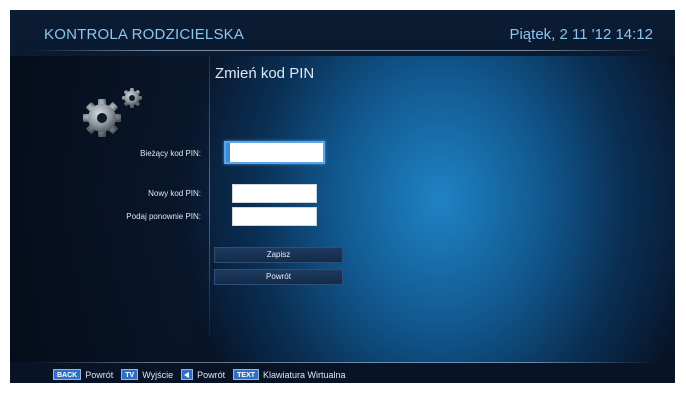  What do you see at coordinates (67, 374) in the screenshot?
I see `back-key-badge: BACK` at bounding box center [67, 374].